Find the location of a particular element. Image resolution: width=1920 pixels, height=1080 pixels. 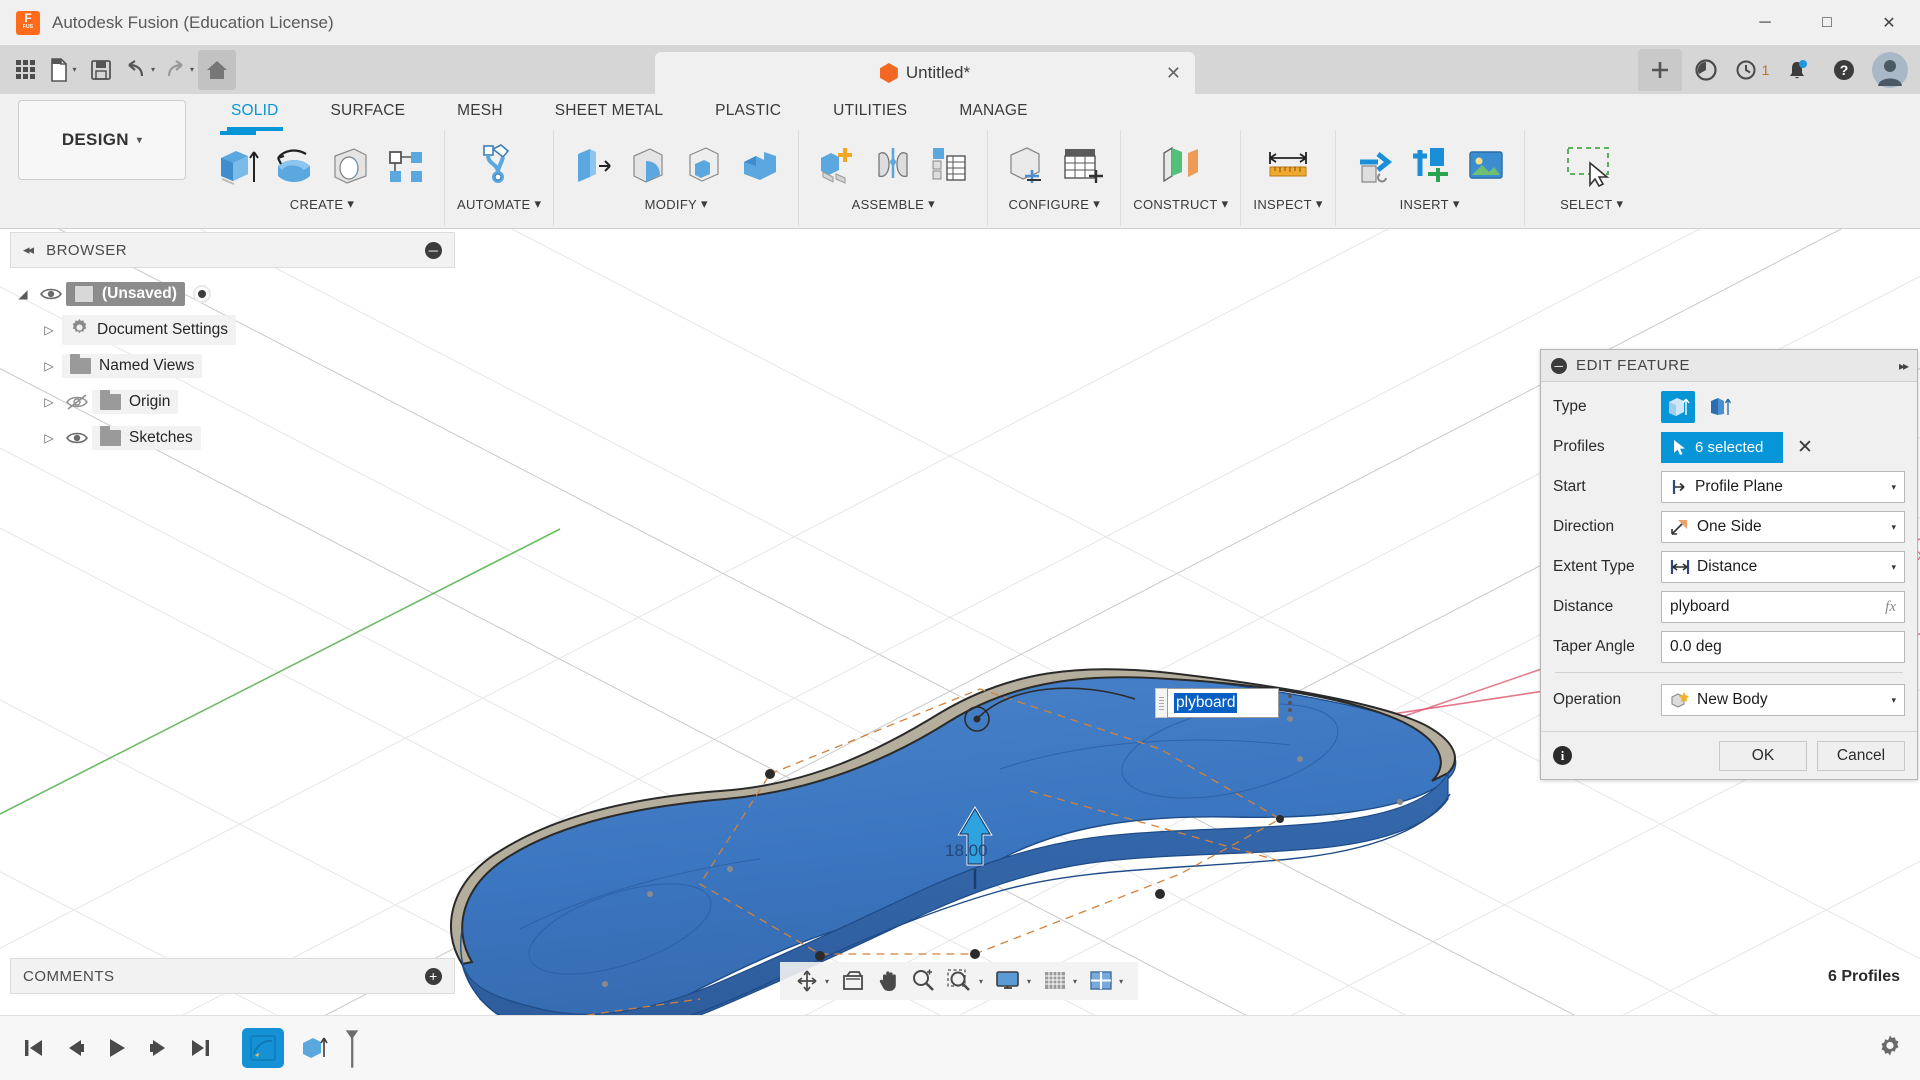

fillet-icon is located at coordinates (648, 165).